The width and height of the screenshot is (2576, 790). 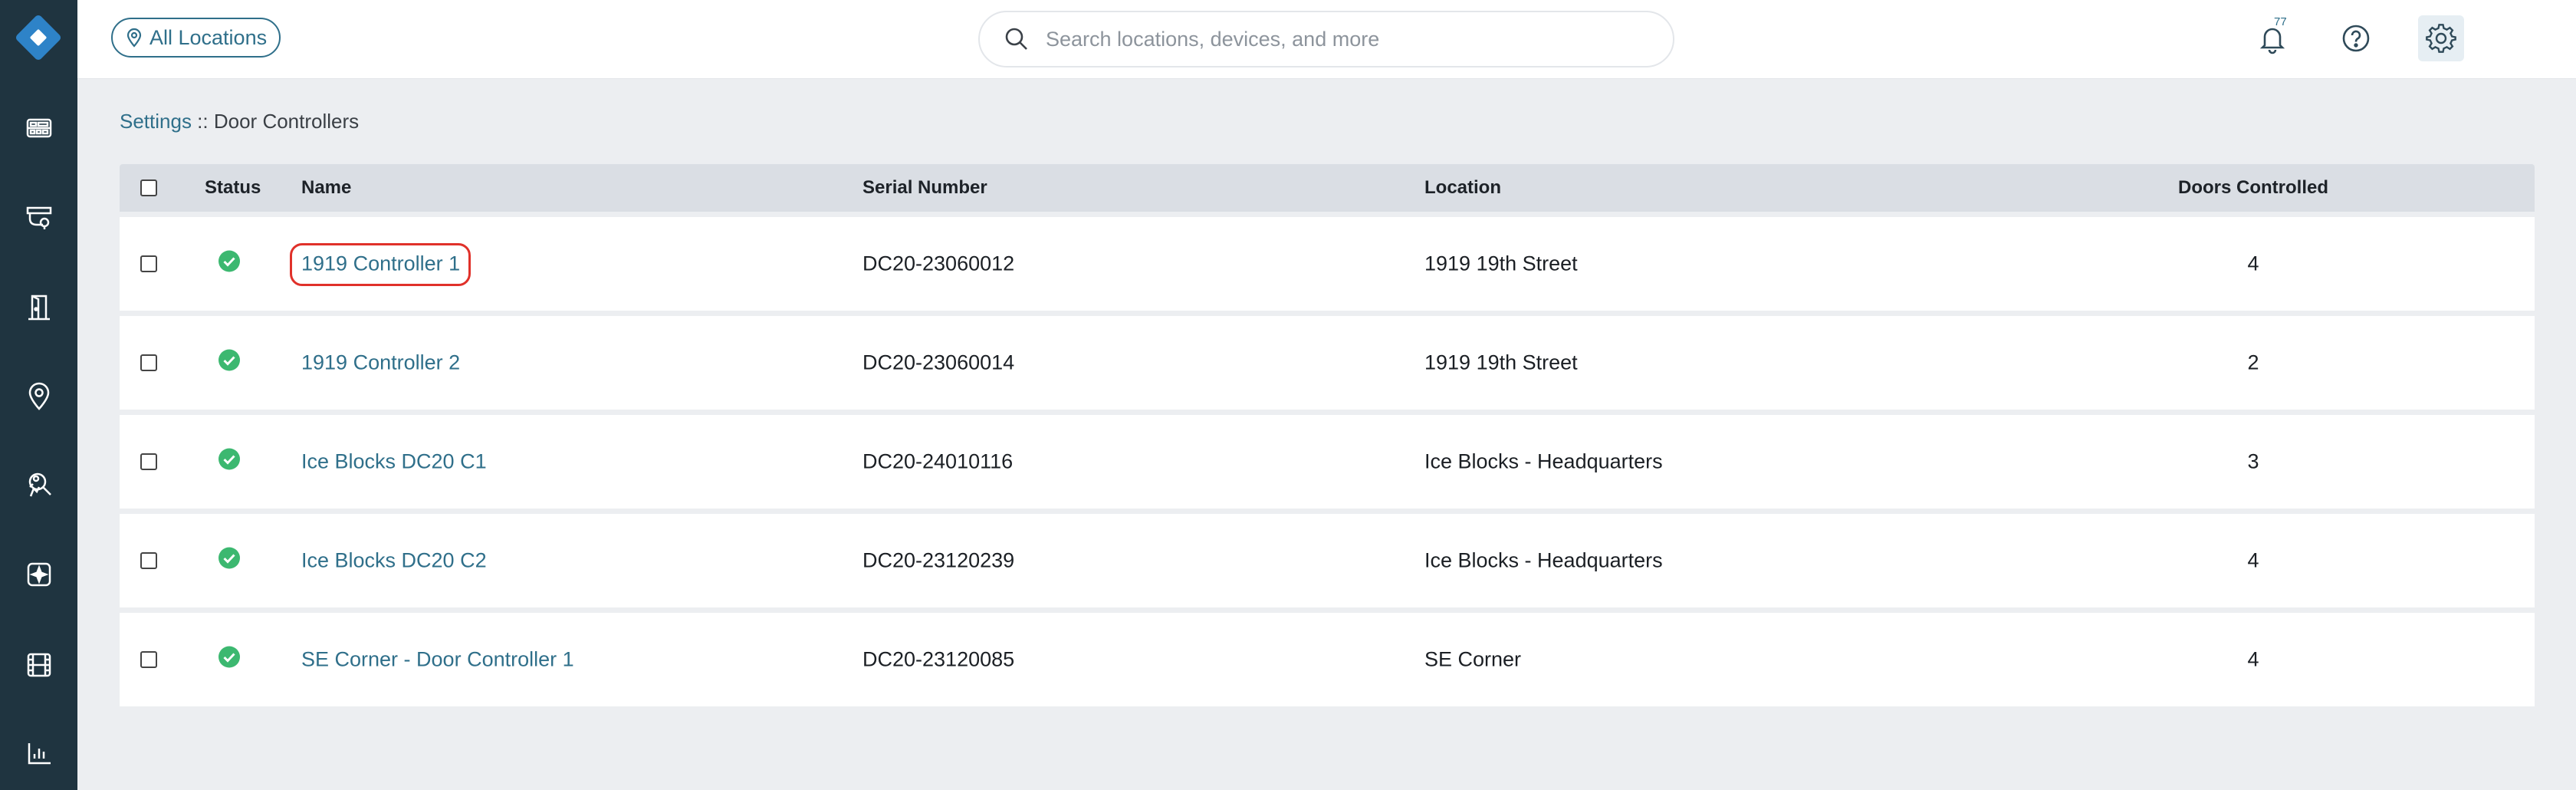 I want to click on column-header-status: Status, so click(x=233, y=188).